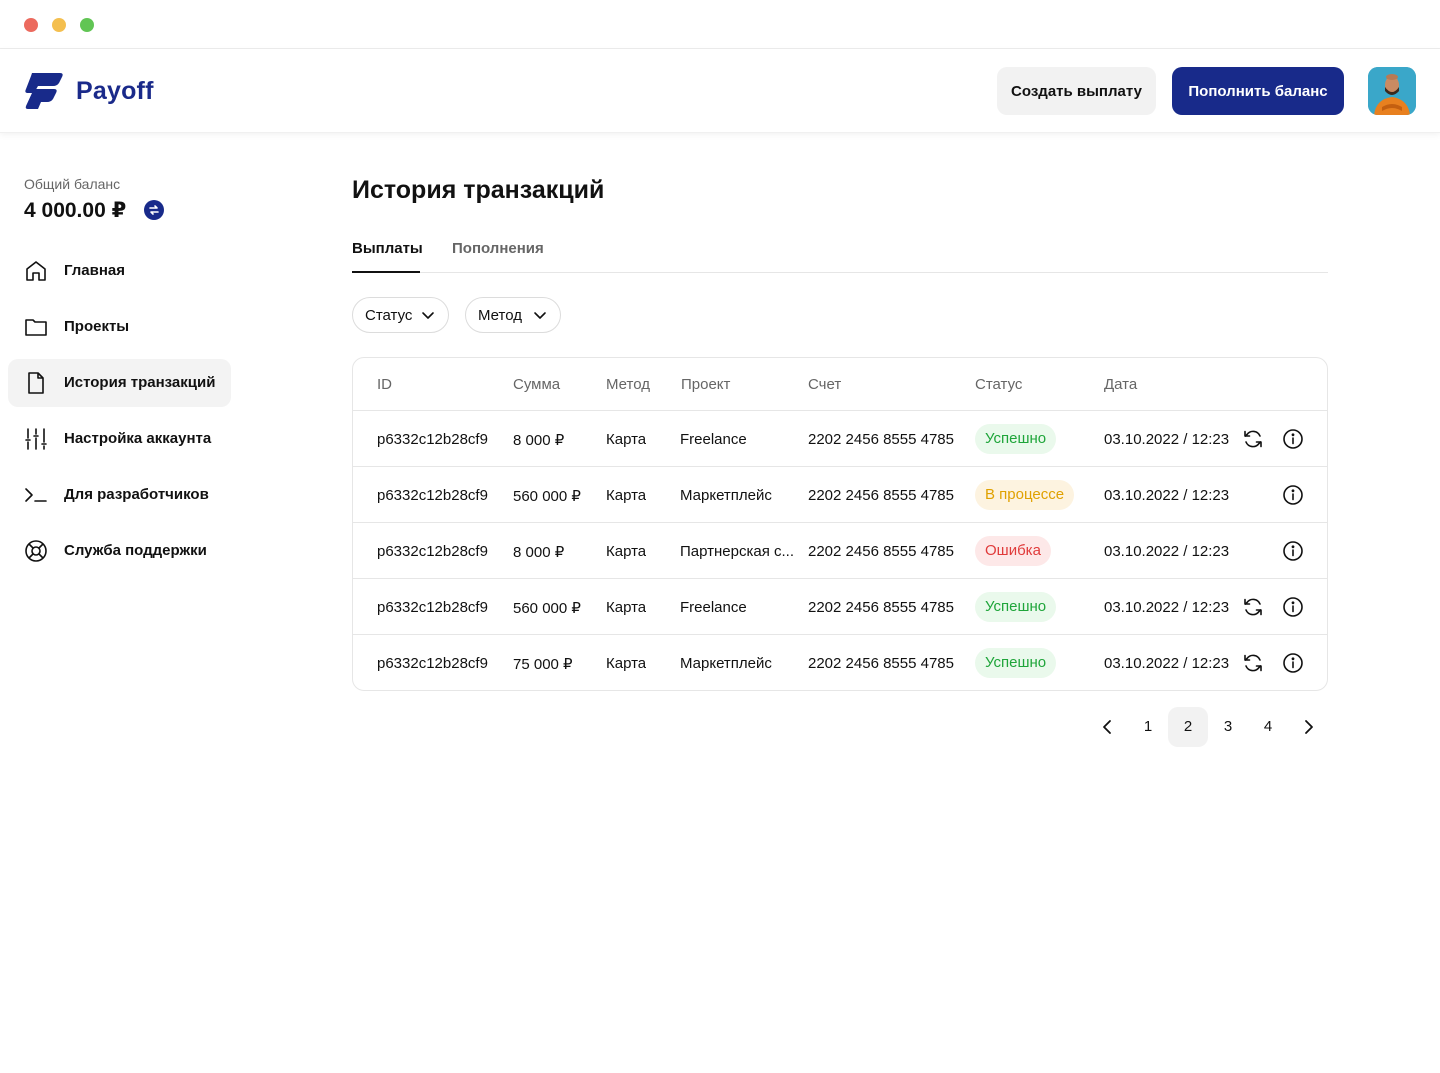 This screenshot has height=1073, width=1440. What do you see at coordinates (1148, 727) in the screenshot?
I see `page-button-1: 1` at bounding box center [1148, 727].